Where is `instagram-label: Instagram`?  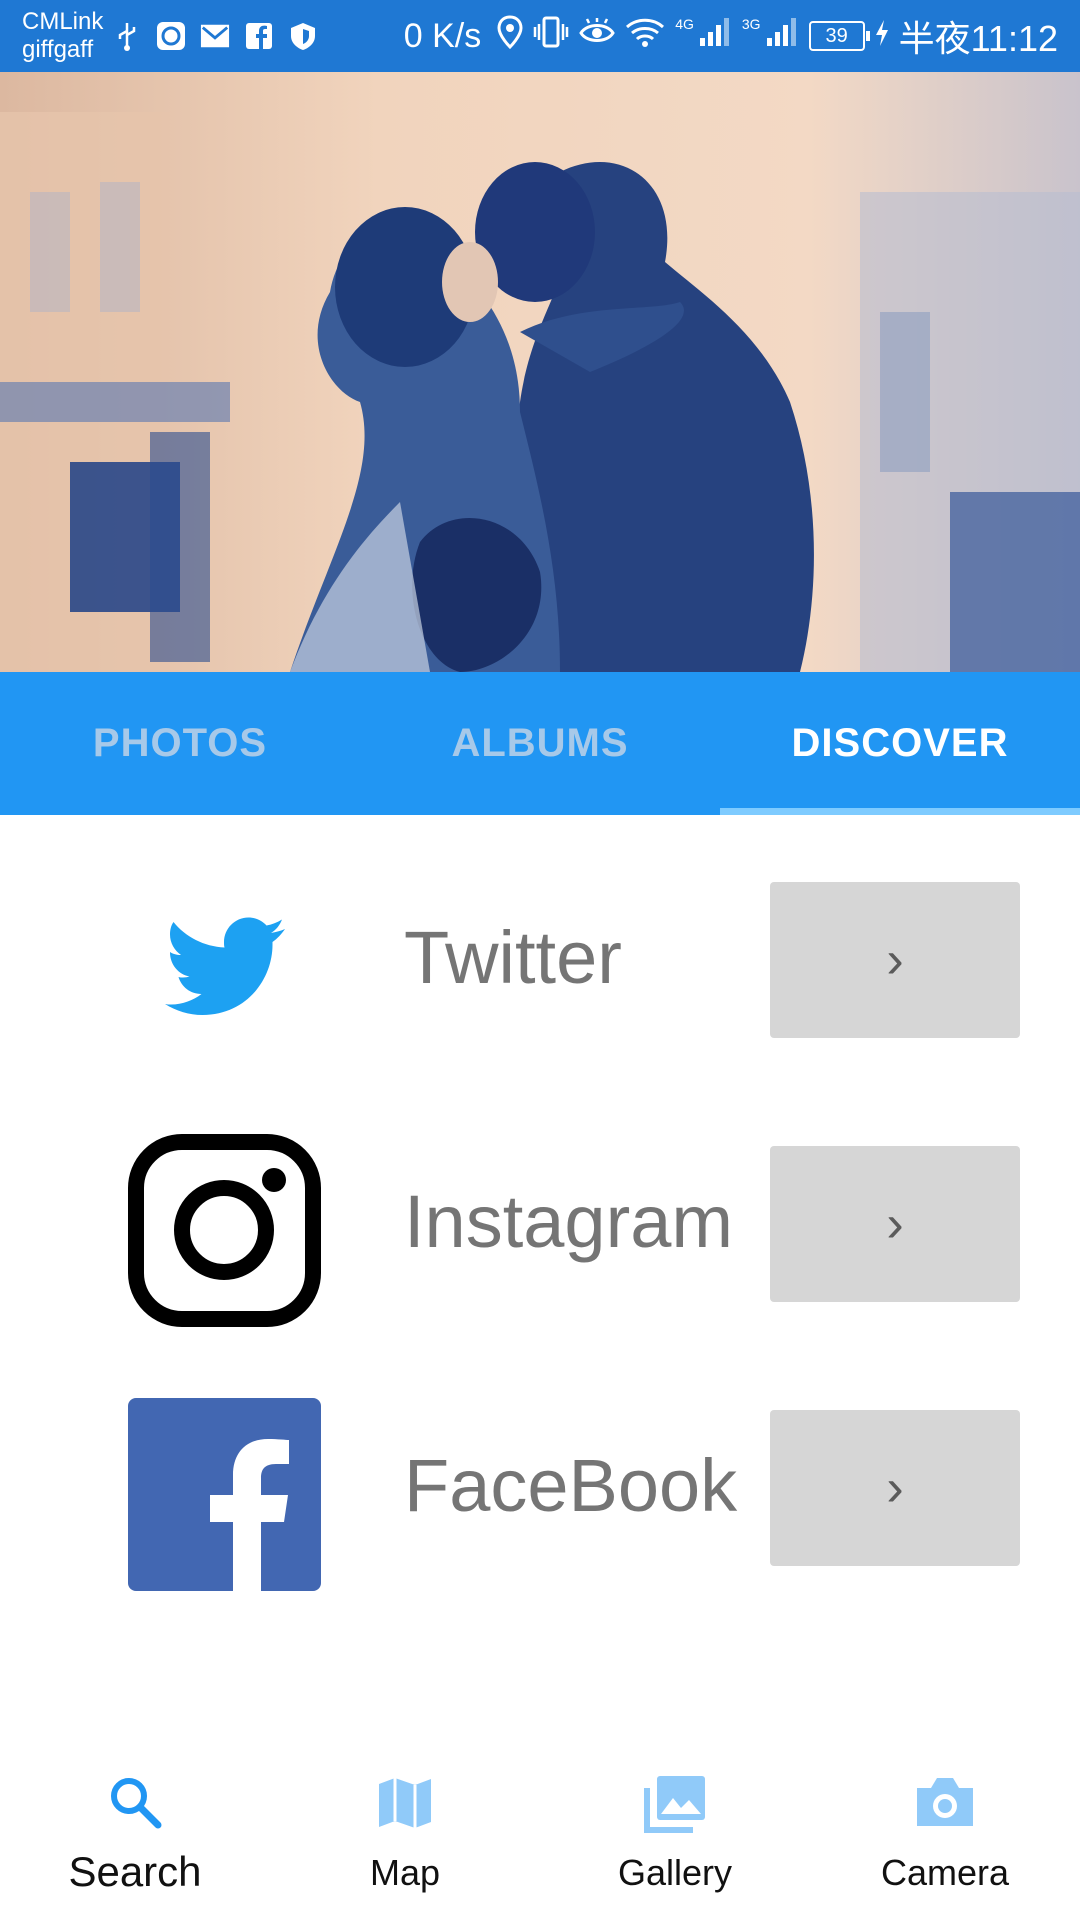
instagram-label: Instagram is located at coordinates (569, 1221).